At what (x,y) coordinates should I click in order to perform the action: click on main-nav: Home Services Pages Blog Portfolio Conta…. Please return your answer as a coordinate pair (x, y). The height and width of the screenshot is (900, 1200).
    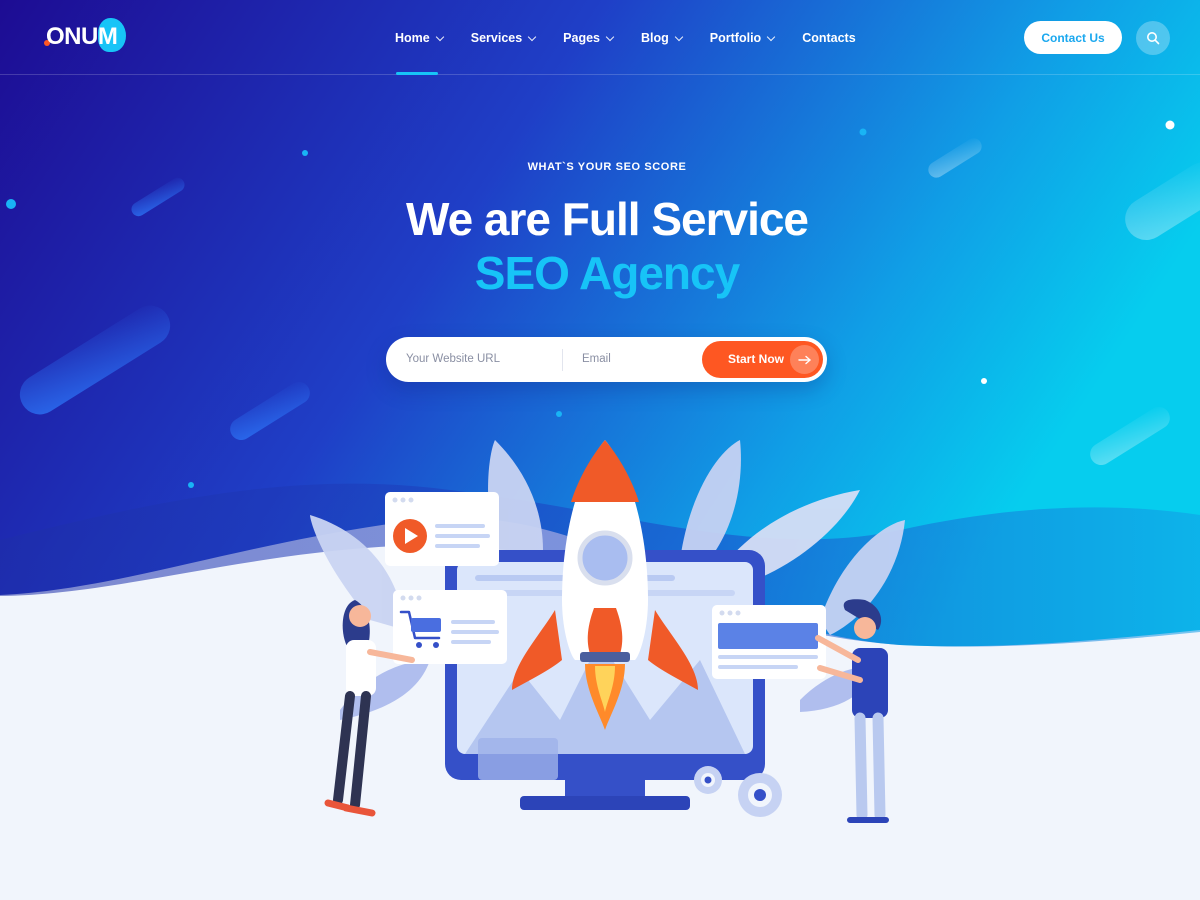
    Looking at the image, I should click on (625, 38).